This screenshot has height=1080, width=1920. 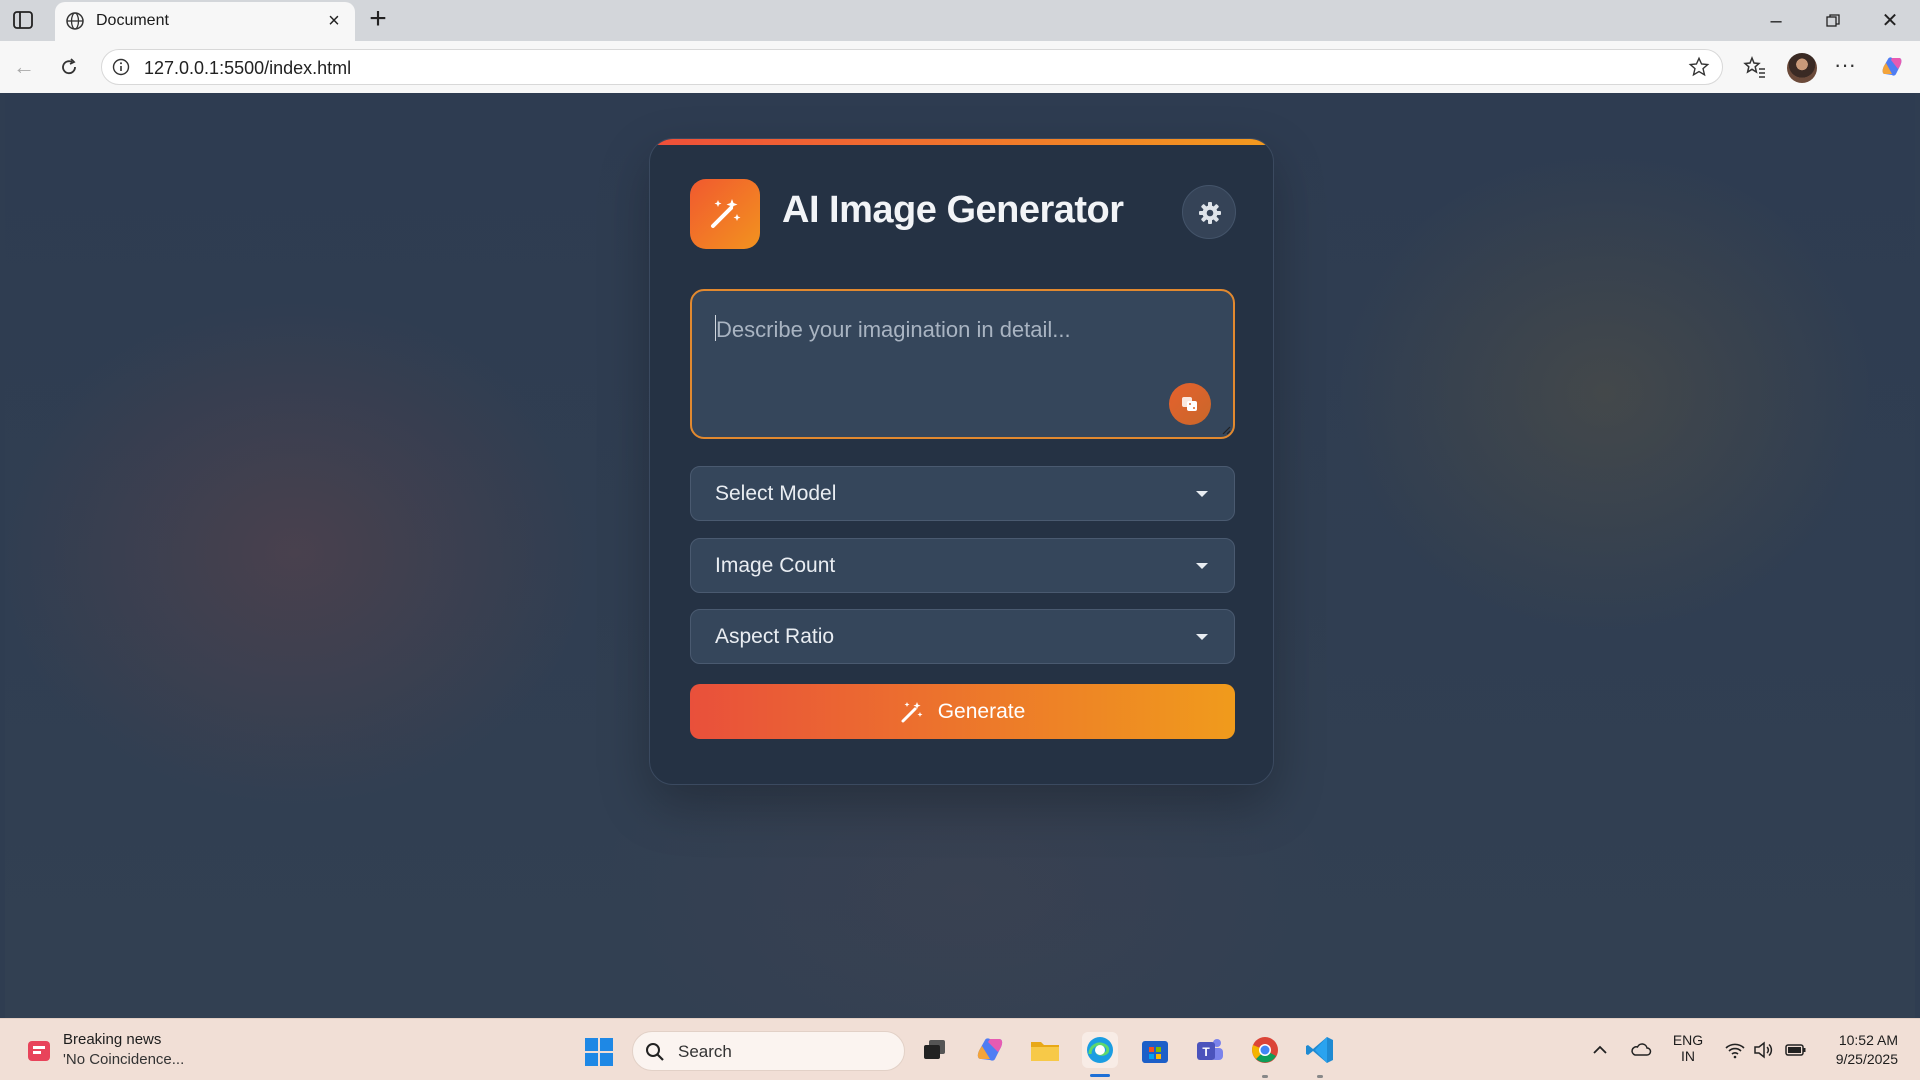 What do you see at coordinates (121, 67) in the screenshot?
I see `site-info-icon` at bounding box center [121, 67].